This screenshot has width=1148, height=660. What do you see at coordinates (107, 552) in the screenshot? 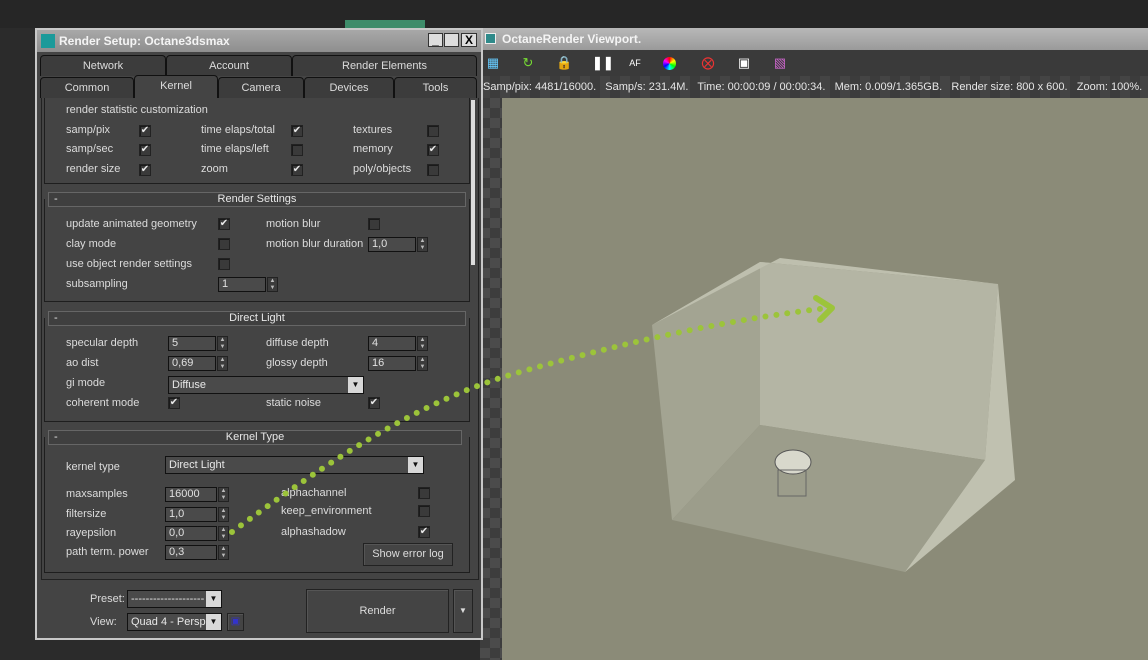
I see `path-term-power-label: path term. power` at bounding box center [107, 552].